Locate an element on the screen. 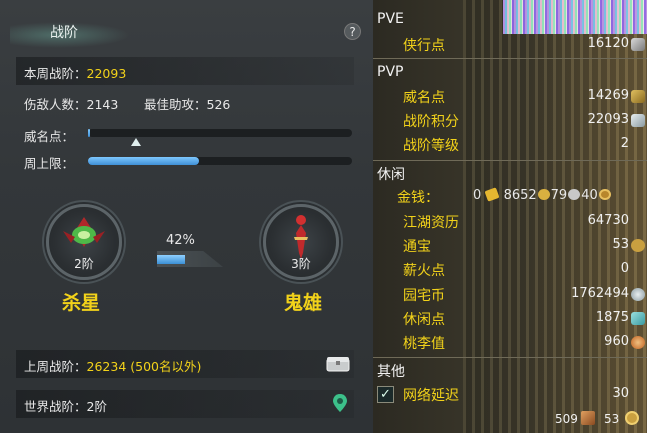 The width and height of the screenshot is (647, 433). bottom-stat-left: 509 is located at coordinates (566, 419).